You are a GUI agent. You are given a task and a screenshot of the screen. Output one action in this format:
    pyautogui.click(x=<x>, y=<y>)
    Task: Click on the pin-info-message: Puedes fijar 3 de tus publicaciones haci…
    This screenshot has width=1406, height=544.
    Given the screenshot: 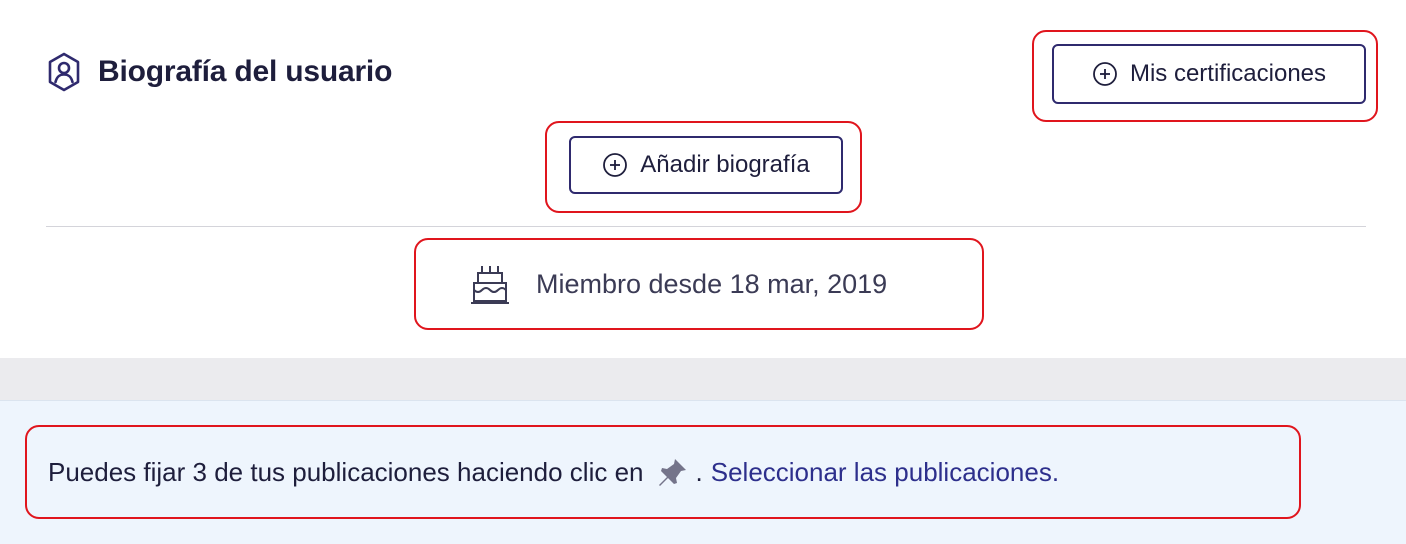 What is the action you would take?
    pyautogui.click(x=346, y=471)
    